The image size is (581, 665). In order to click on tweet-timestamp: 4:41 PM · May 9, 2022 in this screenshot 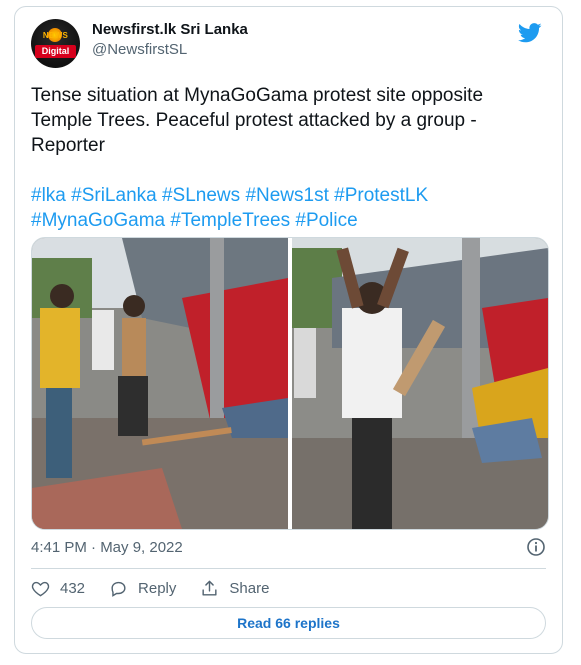, I will do `click(107, 547)`.